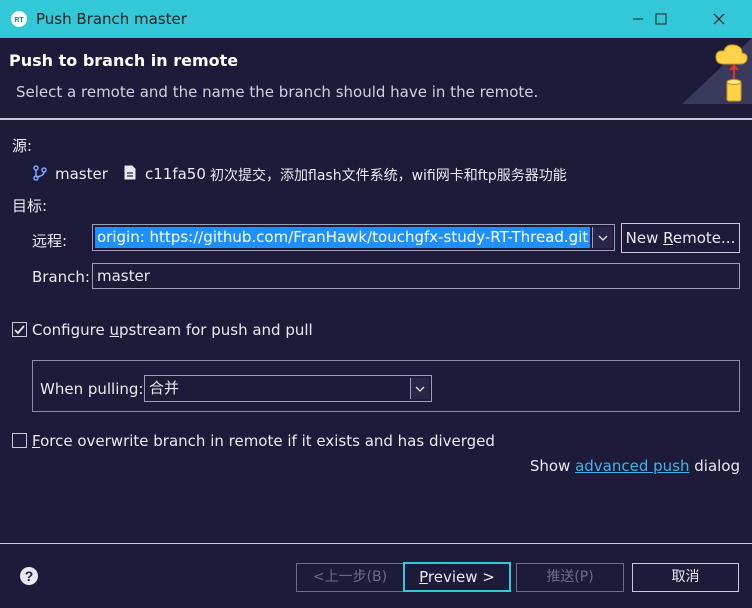 The width and height of the screenshot is (752, 608). What do you see at coordinates (61, 277) in the screenshot?
I see `branch-label: Branch:` at bounding box center [61, 277].